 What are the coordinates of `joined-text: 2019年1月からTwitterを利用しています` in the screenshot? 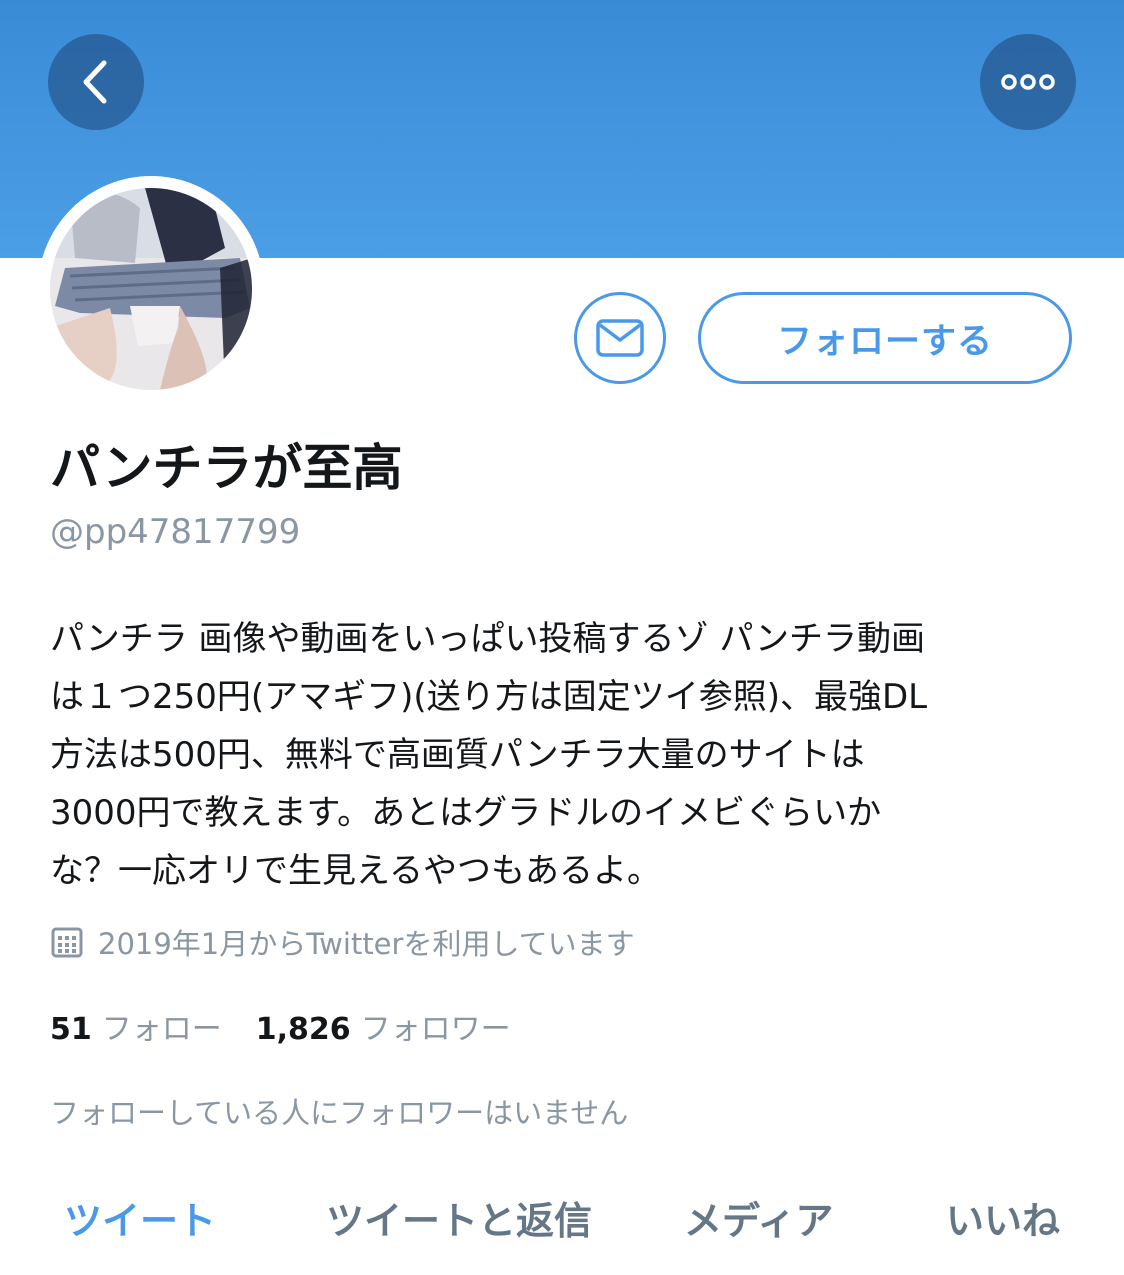 It's located at (366, 944).